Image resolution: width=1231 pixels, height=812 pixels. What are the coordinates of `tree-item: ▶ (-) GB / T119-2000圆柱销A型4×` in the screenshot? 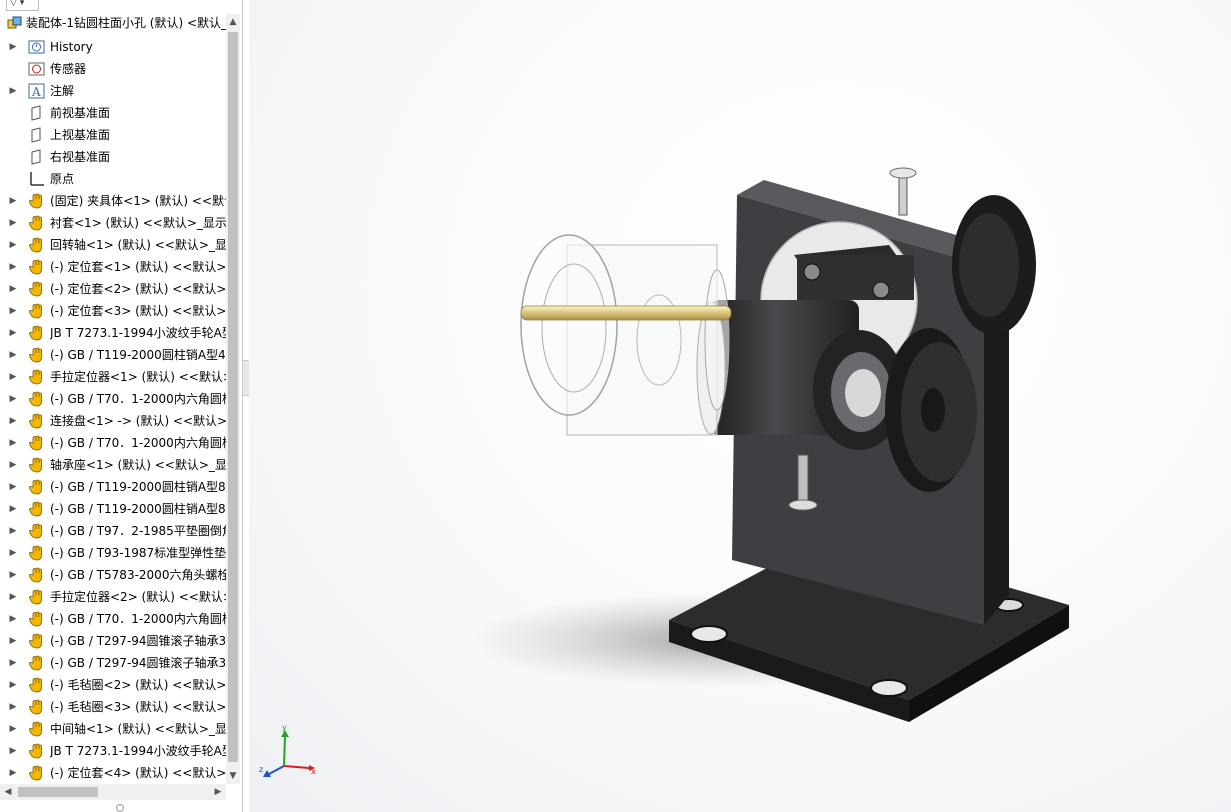 It's located at (113, 355).